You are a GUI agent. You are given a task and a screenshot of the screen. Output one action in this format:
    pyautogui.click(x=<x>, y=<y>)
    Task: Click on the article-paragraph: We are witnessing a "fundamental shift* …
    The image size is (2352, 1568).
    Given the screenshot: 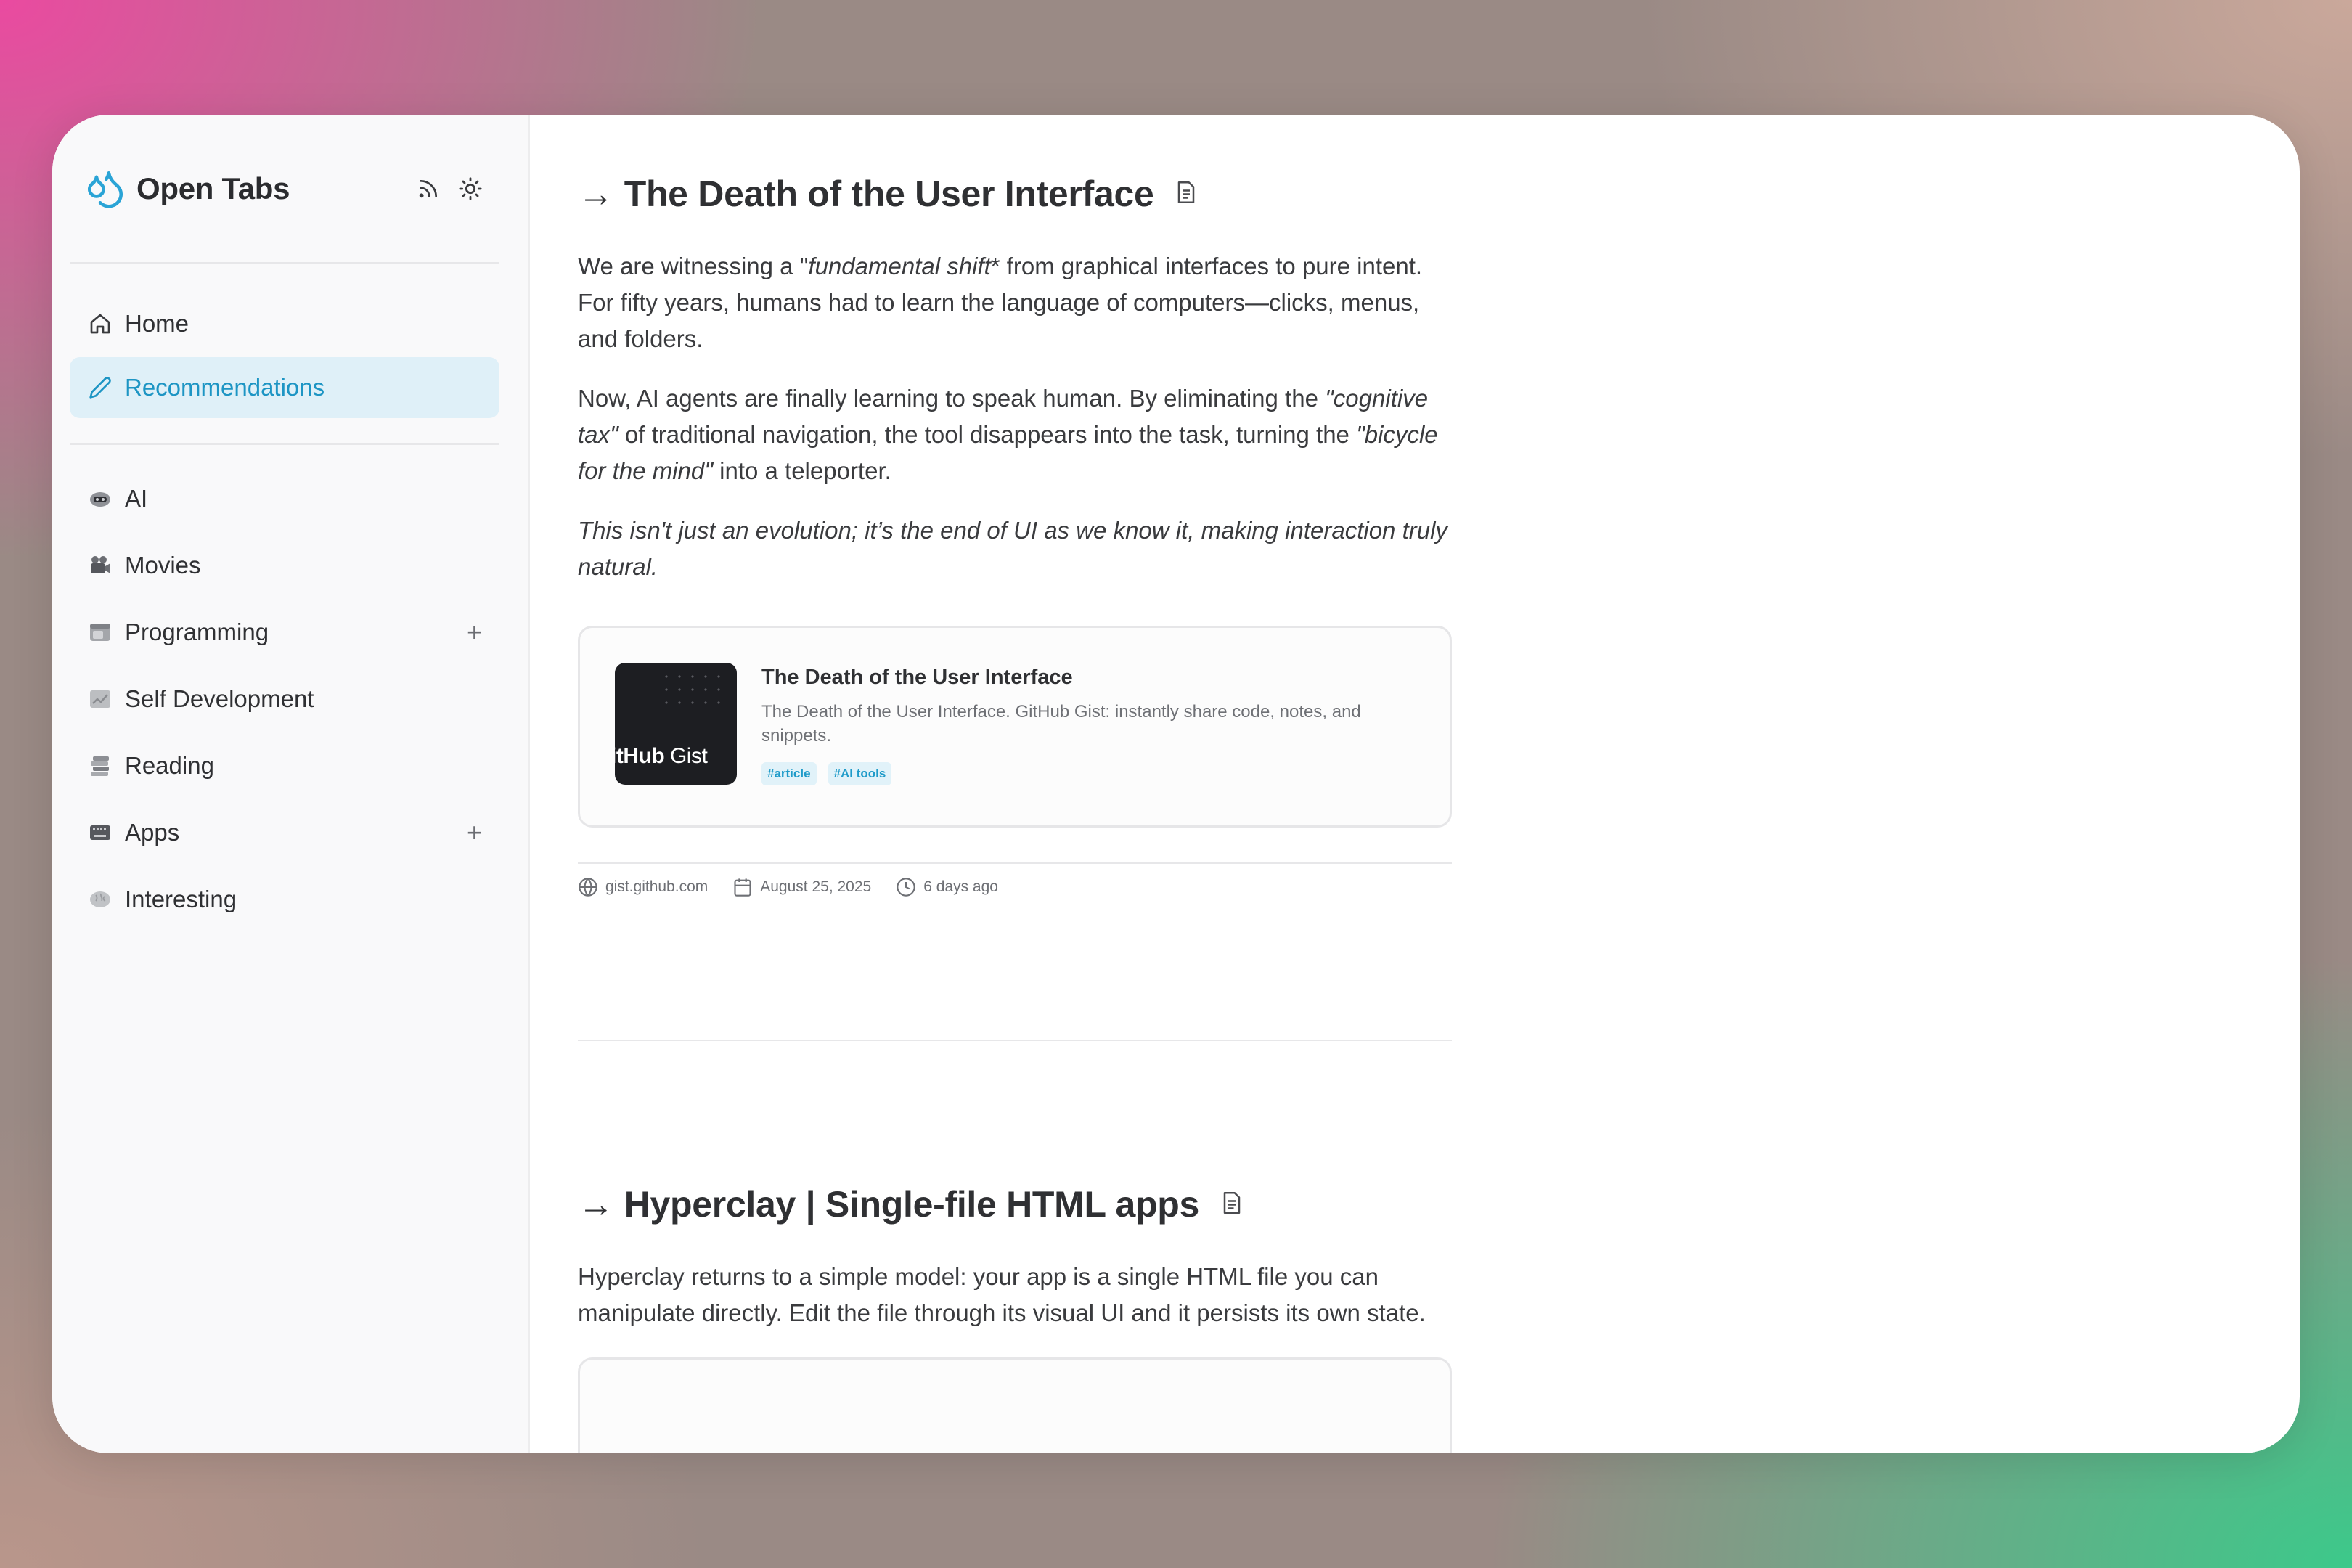 What is the action you would take?
    pyautogui.click(x=1015, y=302)
    